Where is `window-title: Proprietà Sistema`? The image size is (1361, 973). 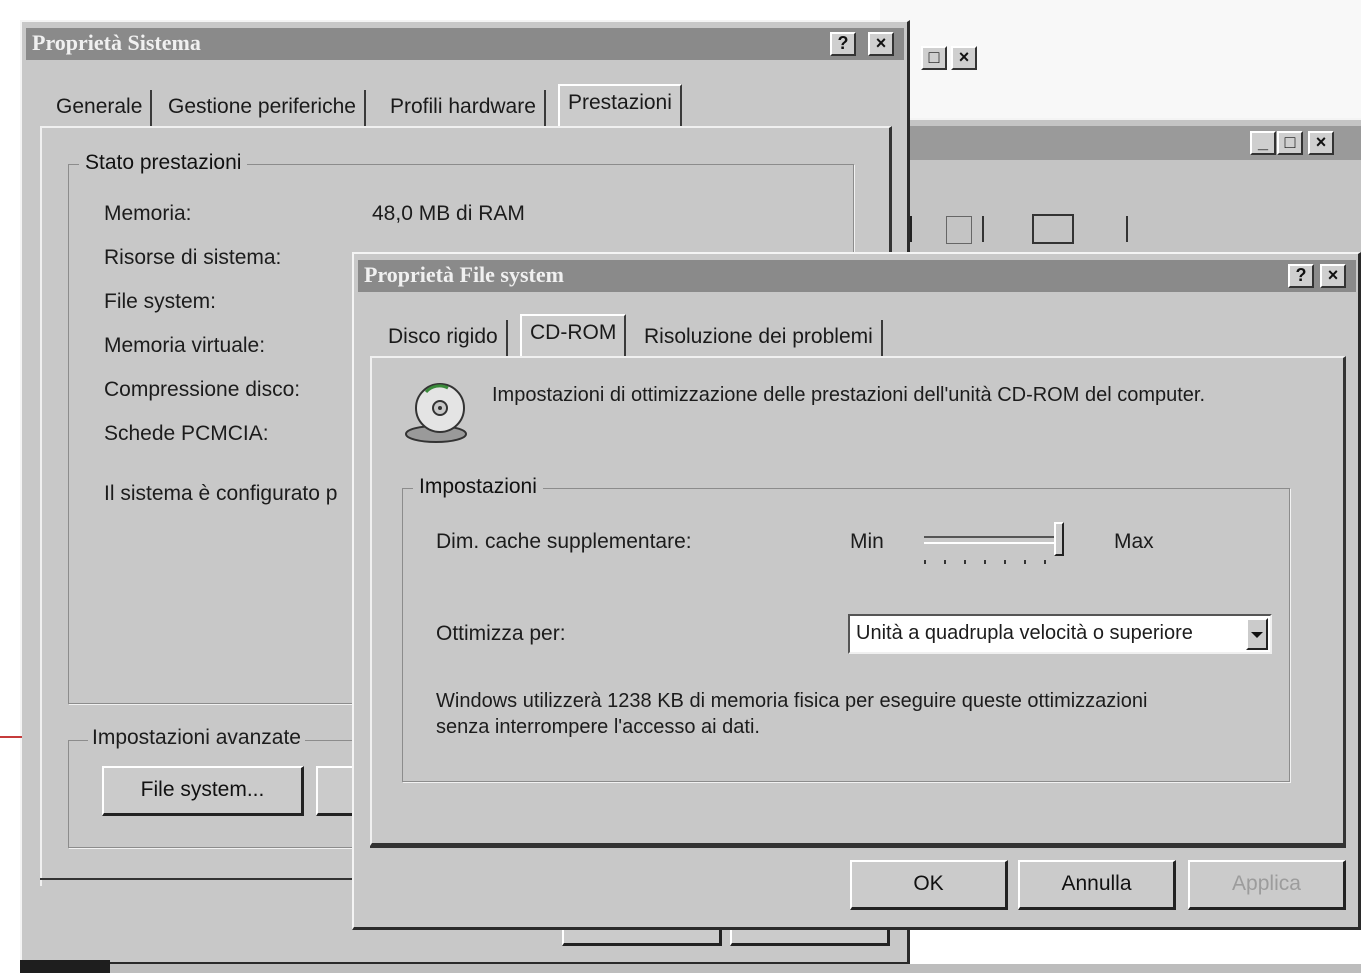 window-title: Proprietà Sistema is located at coordinates (116, 42).